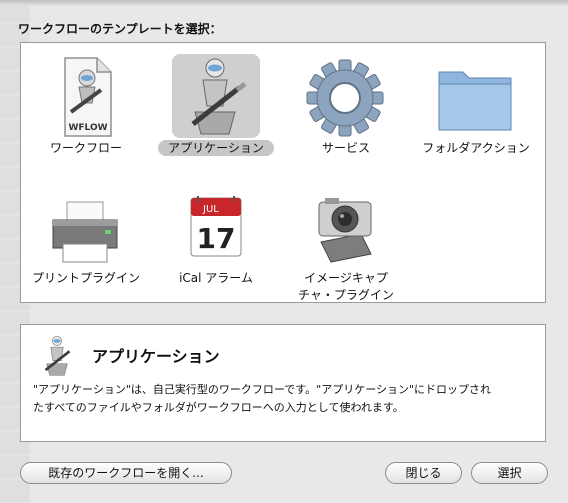 This screenshot has width=568, height=503. Describe the element at coordinates (475, 101) in the screenshot. I see `folder-icon` at that location.